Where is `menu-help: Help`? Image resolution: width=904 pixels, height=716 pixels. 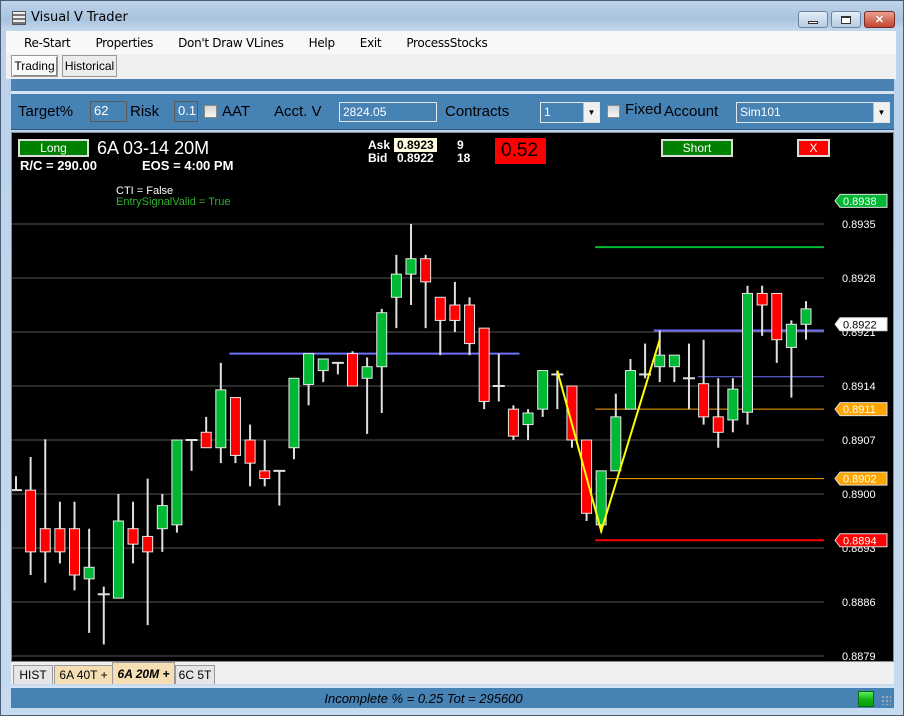 menu-help: Help is located at coordinates (317, 43).